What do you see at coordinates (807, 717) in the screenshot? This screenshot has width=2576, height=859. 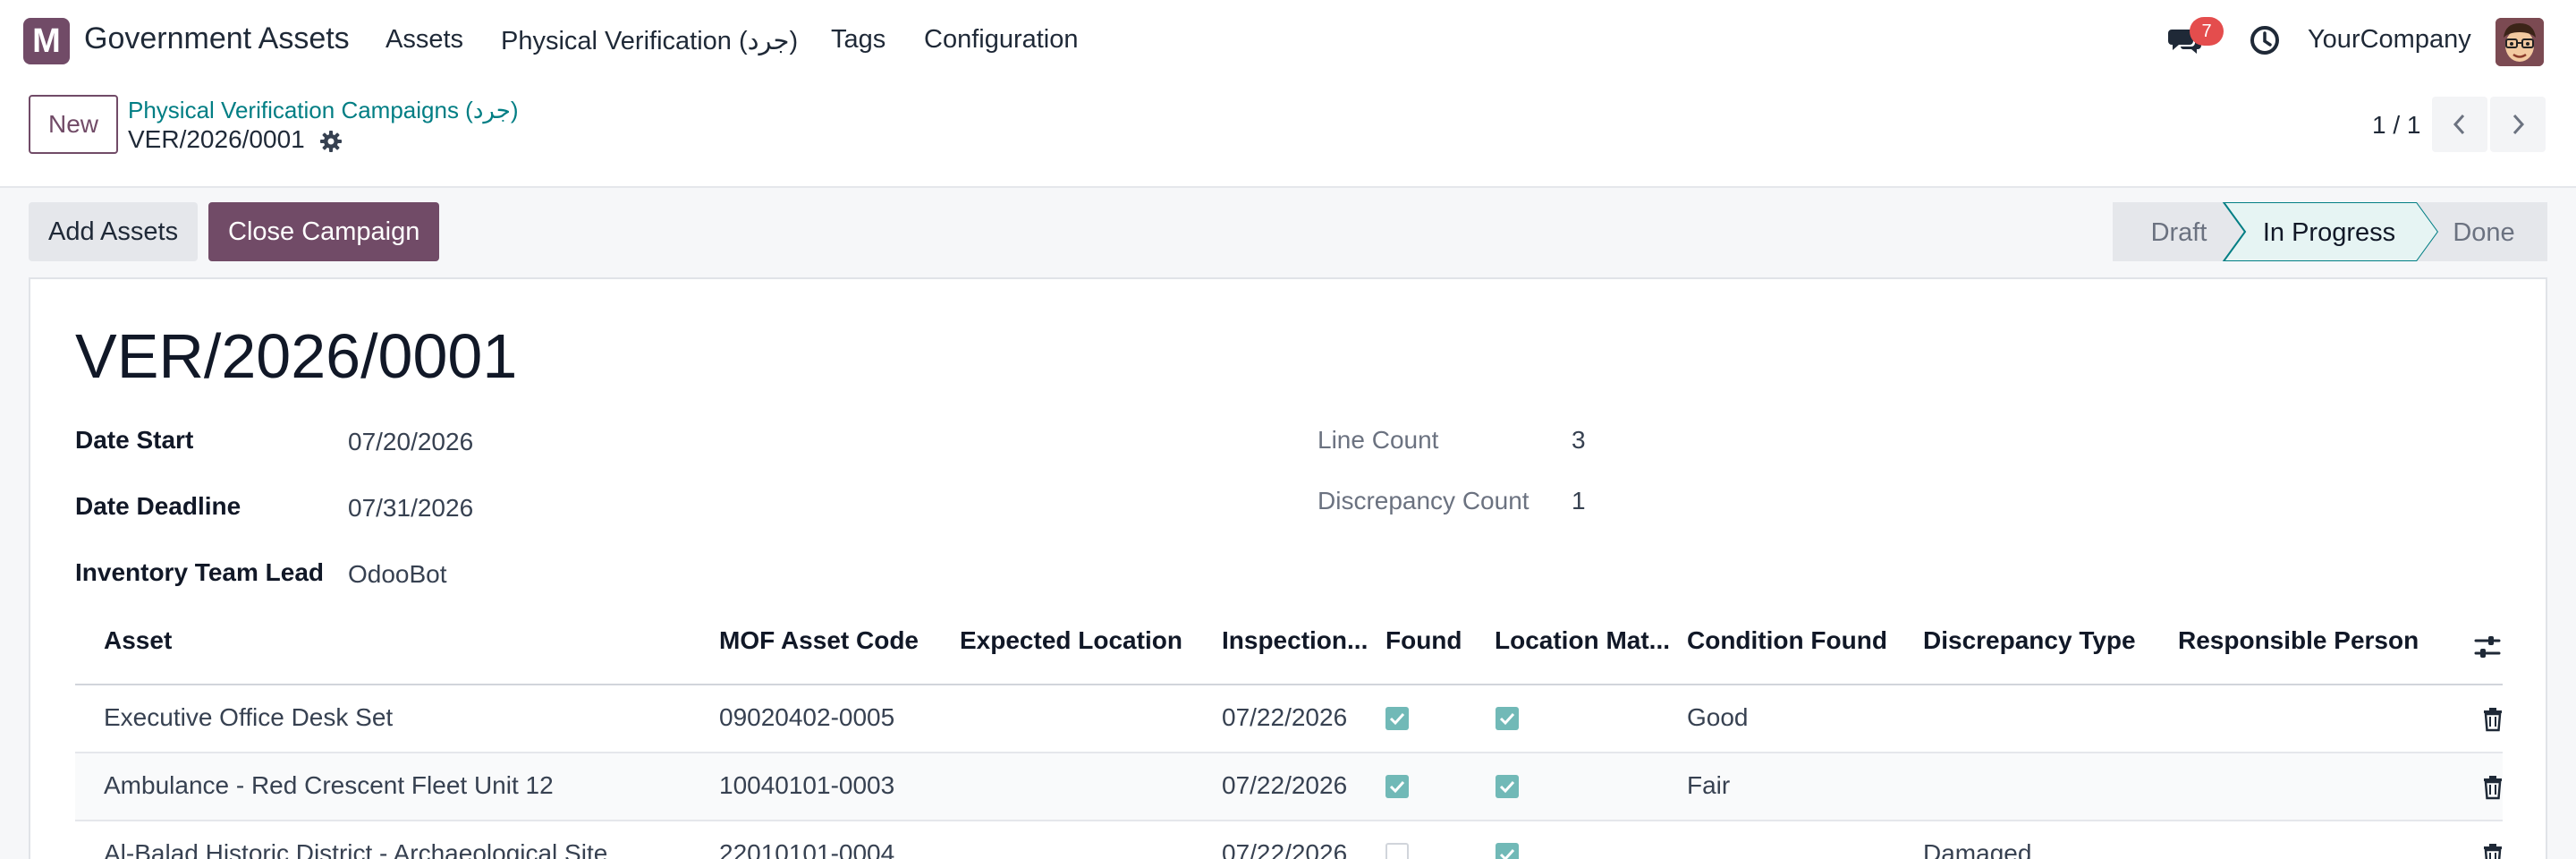 I see `cell-mof-code: 09020402-0005` at bounding box center [807, 717].